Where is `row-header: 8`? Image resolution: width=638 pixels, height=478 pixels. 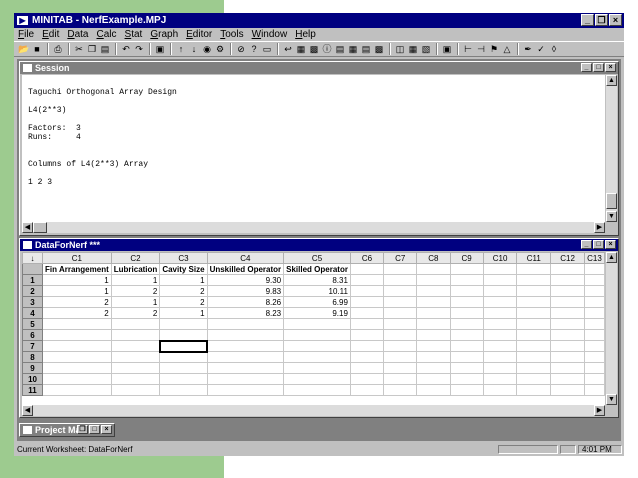
row-header: 8 is located at coordinates (33, 357).